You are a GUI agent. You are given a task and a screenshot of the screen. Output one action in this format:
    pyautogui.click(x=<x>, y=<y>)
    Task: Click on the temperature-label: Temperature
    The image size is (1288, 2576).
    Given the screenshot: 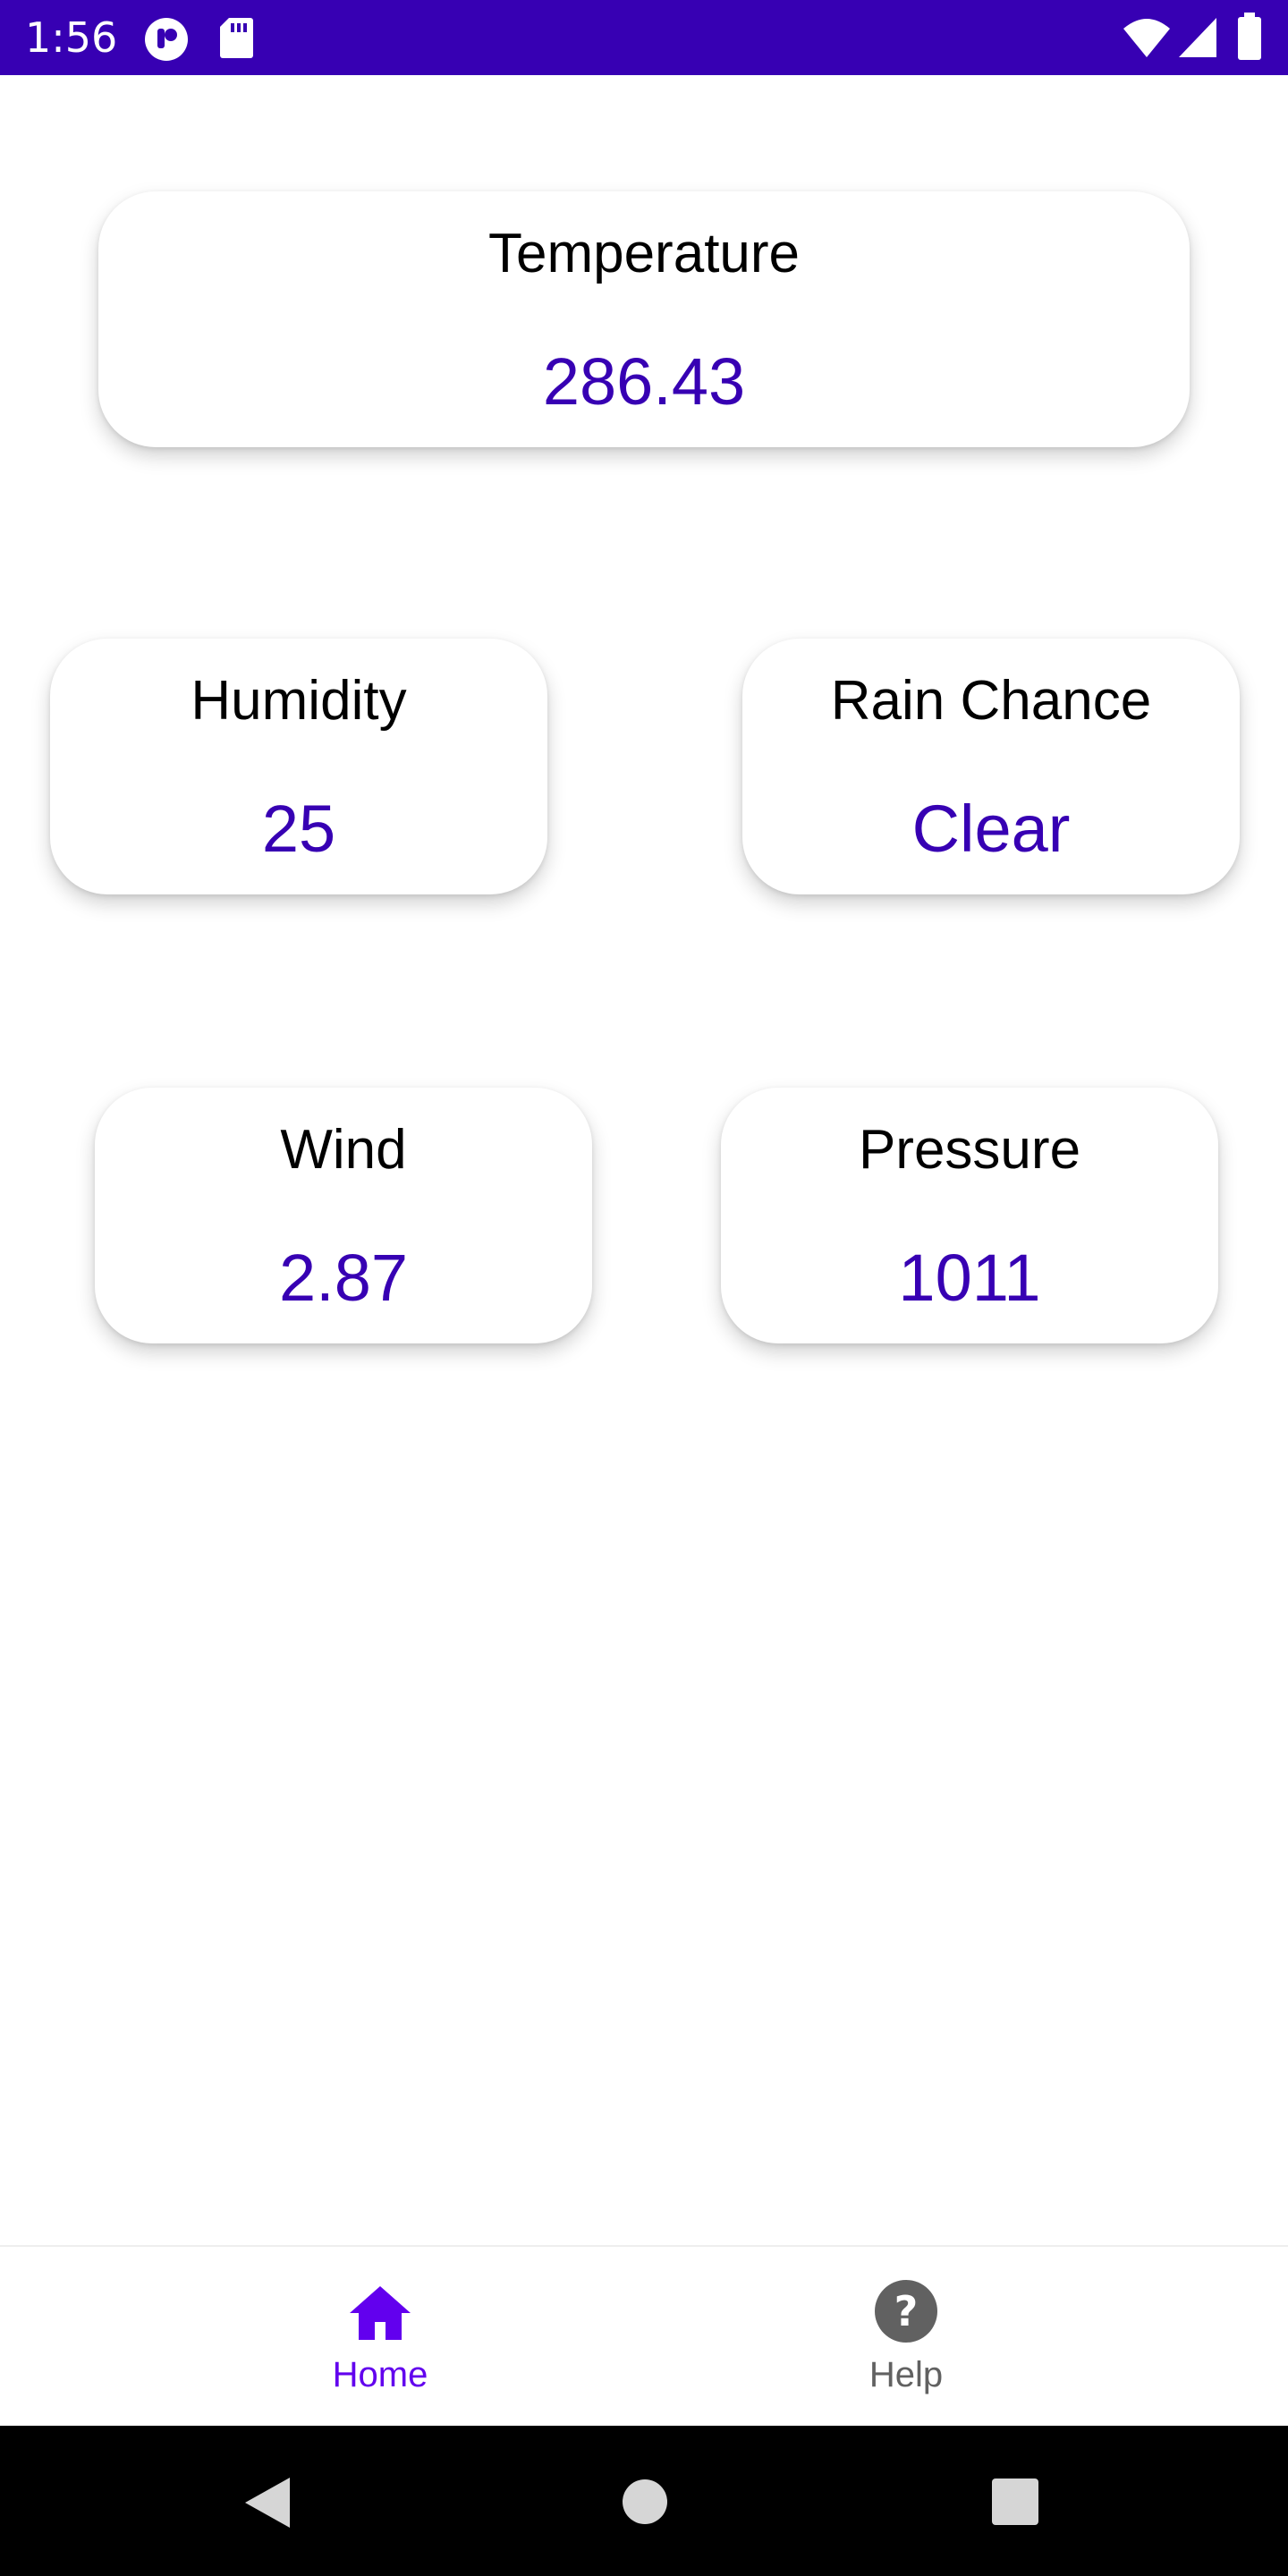 What is the action you would take?
    pyautogui.click(x=644, y=253)
    